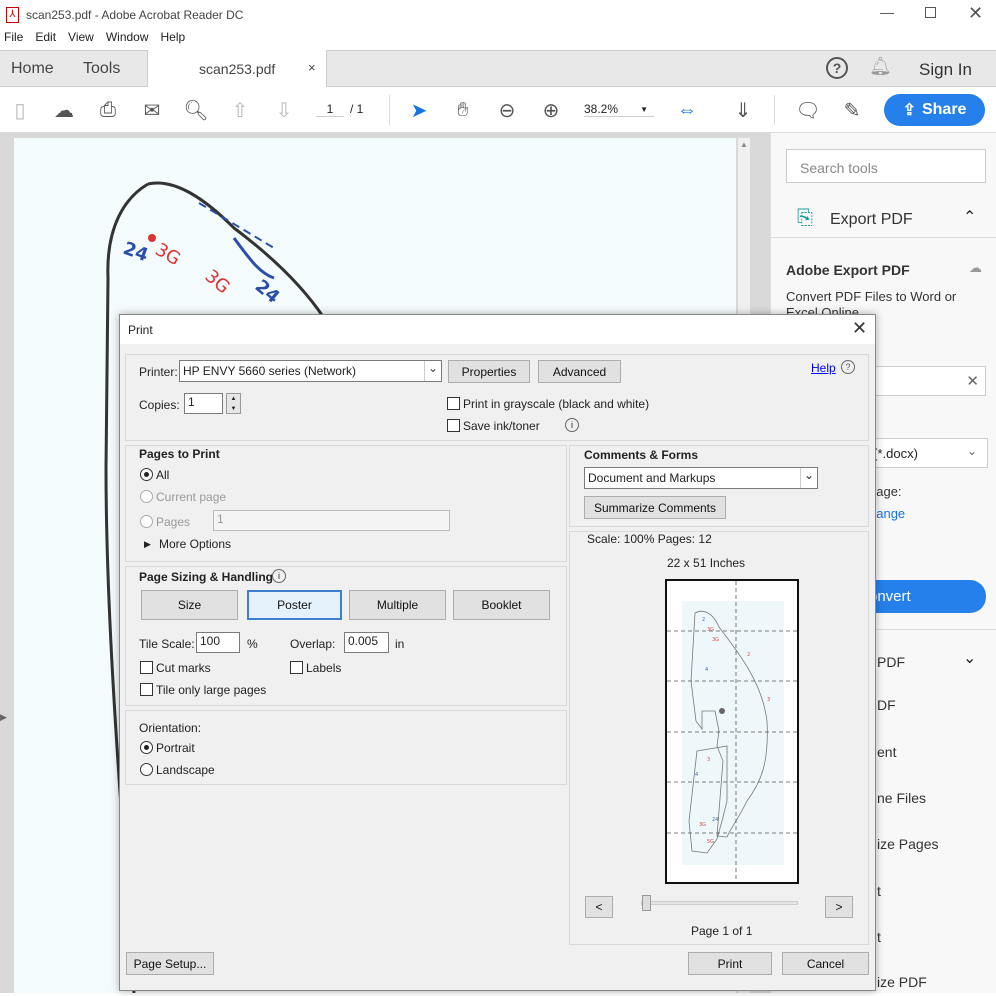 The height and width of the screenshot is (996, 996). What do you see at coordinates (146, 747) in the screenshot?
I see `portrait-radio` at bounding box center [146, 747].